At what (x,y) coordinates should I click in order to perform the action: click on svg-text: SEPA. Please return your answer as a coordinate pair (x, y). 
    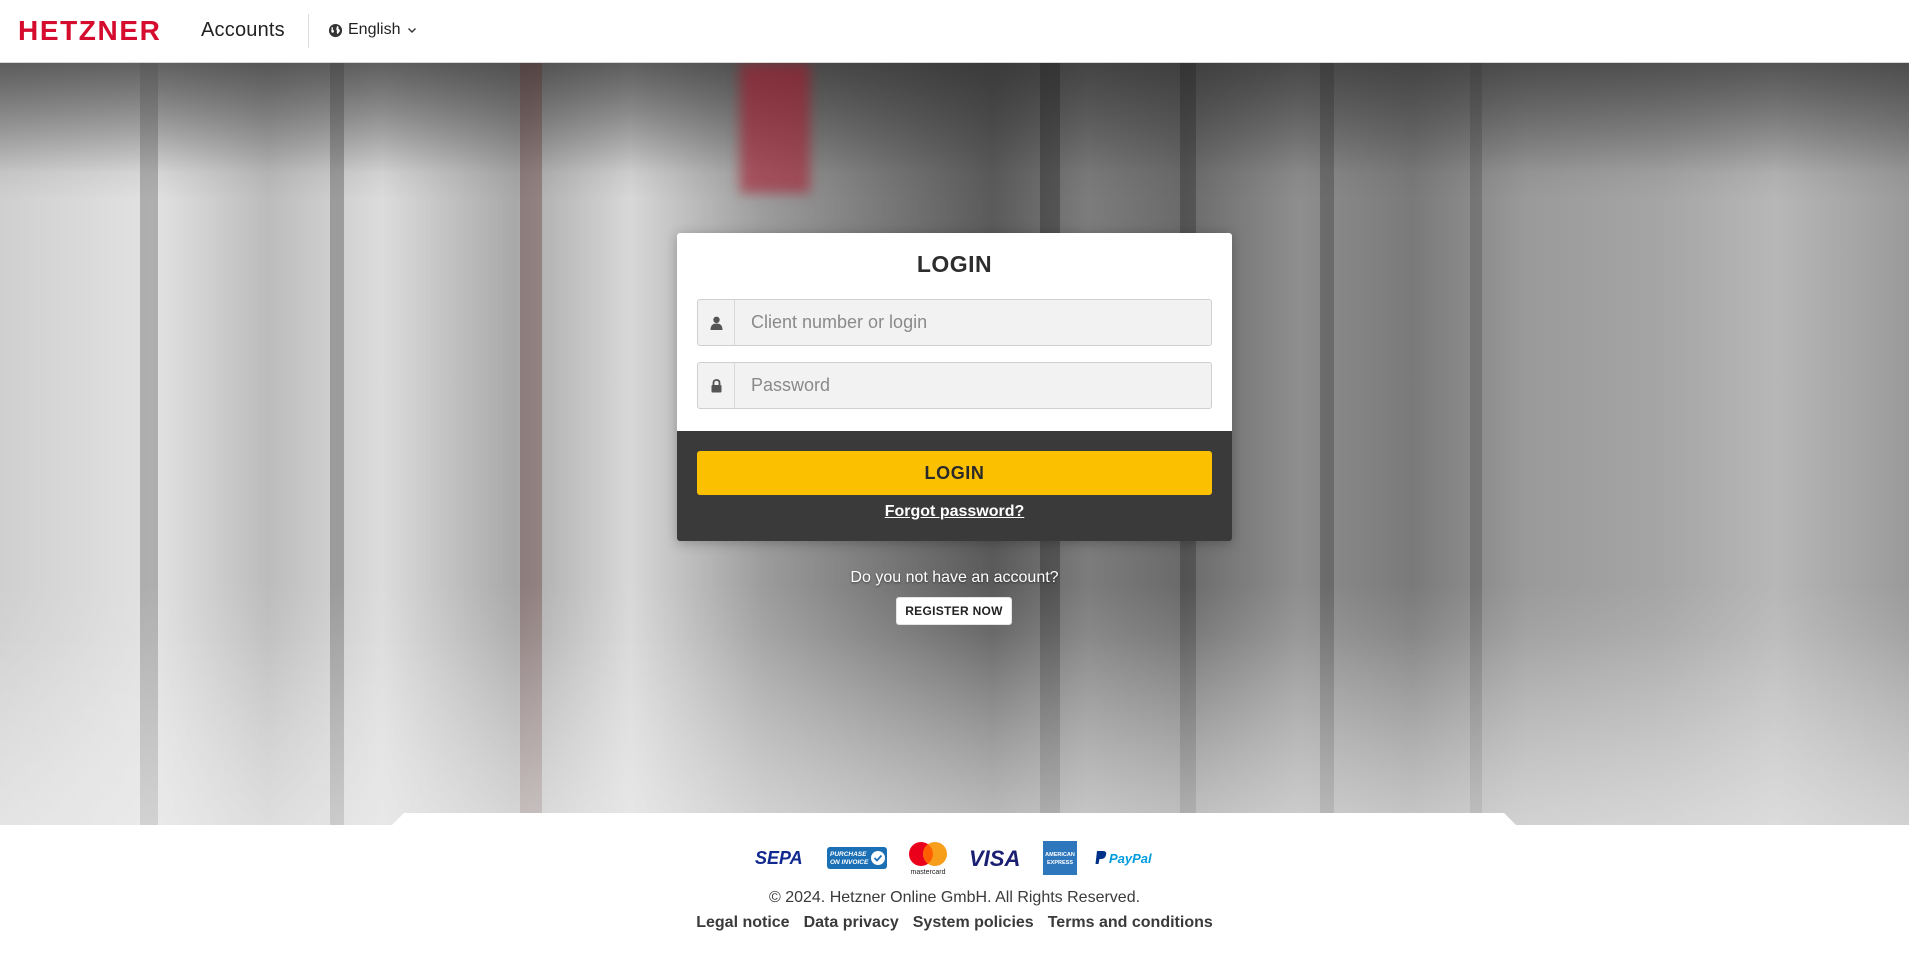
    Looking at the image, I should click on (779, 858).